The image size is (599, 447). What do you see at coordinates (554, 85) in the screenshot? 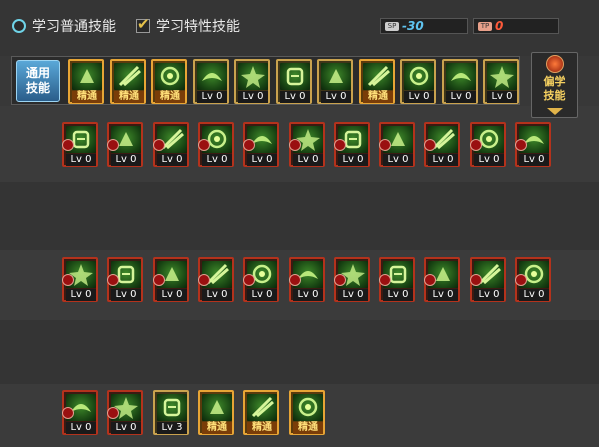
I see `biased-skills-button: 偏学 技能` at bounding box center [554, 85].